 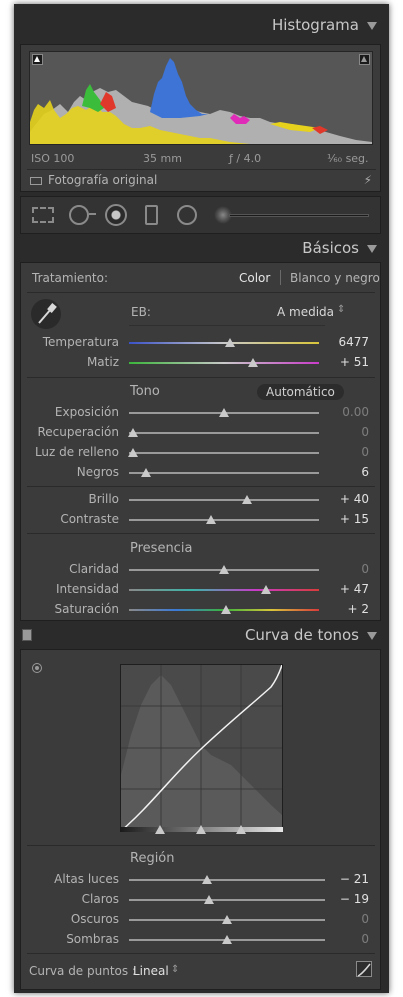 I want to click on curve-title: Curva de tonos, so click(x=301, y=635).